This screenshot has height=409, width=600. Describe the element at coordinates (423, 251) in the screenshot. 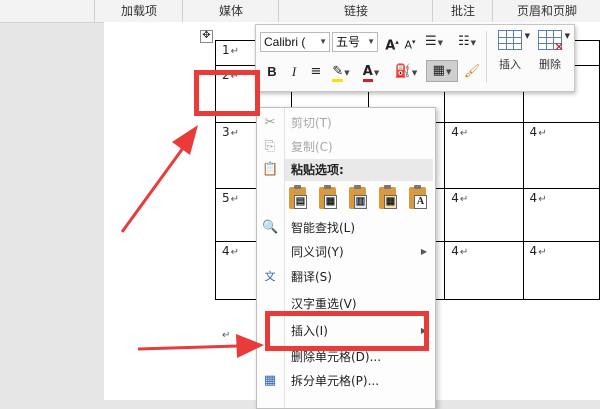

I see `submenu-arrow-icon: ▶` at that location.